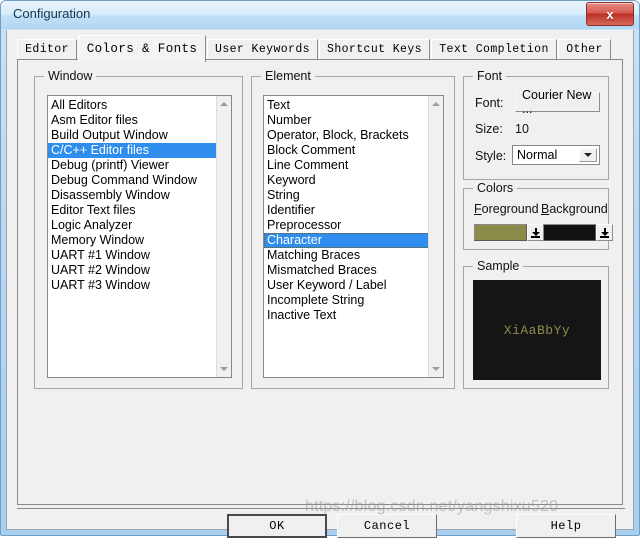  I want to click on tab-colors-fonts: Colors & Fonts, so click(142, 48).